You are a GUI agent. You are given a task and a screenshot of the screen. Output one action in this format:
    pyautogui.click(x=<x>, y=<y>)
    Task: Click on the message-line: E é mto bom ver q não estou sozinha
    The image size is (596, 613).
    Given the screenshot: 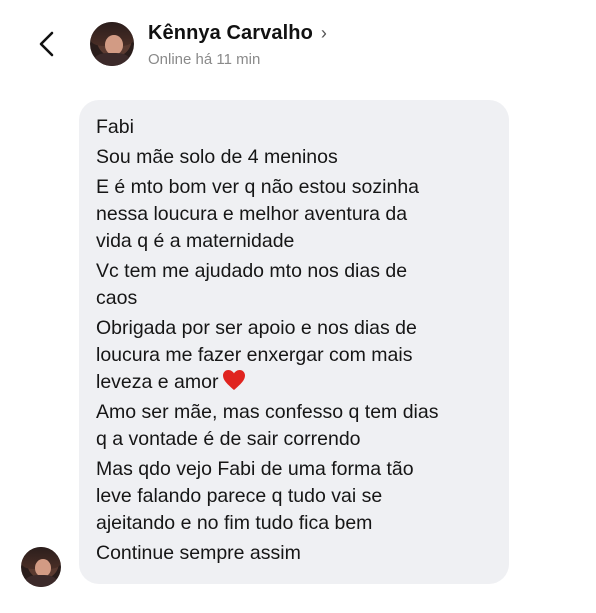 What is the action you would take?
    pyautogui.click(x=258, y=187)
    